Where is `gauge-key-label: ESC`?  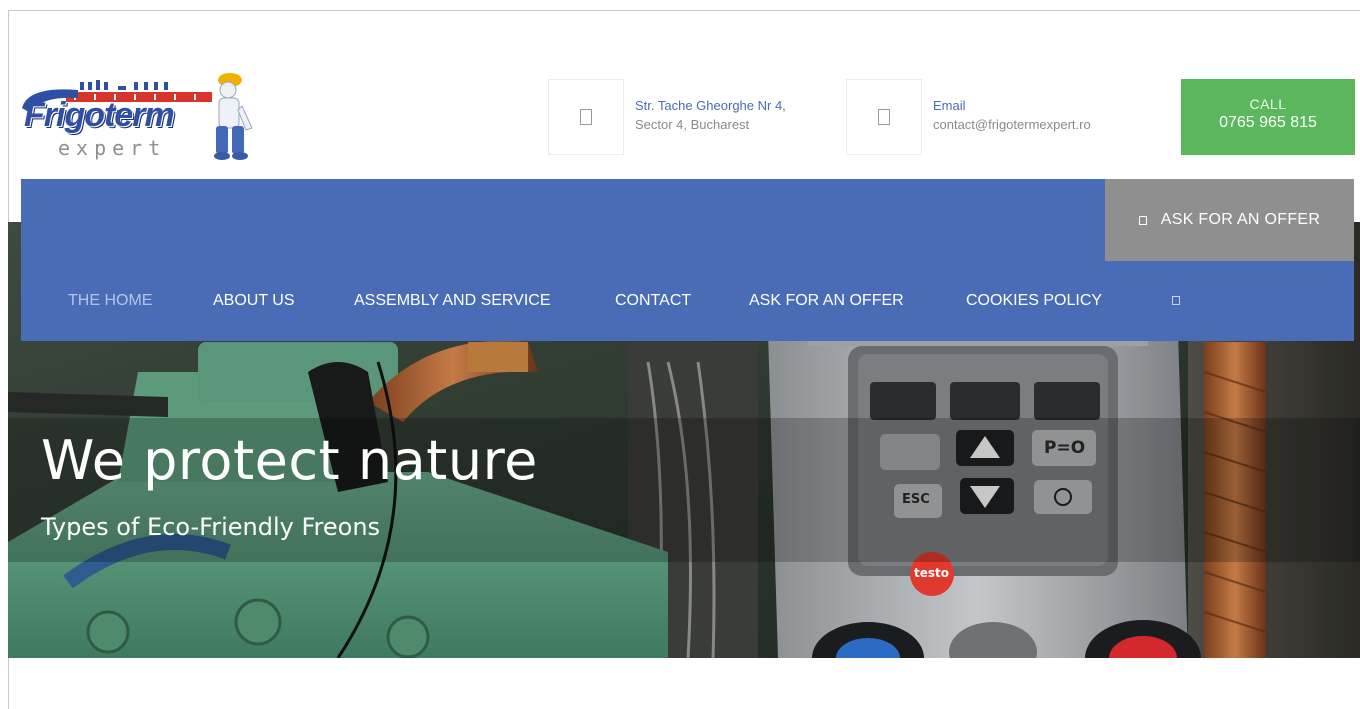
gauge-key-label: ESC is located at coordinates (916, 499).